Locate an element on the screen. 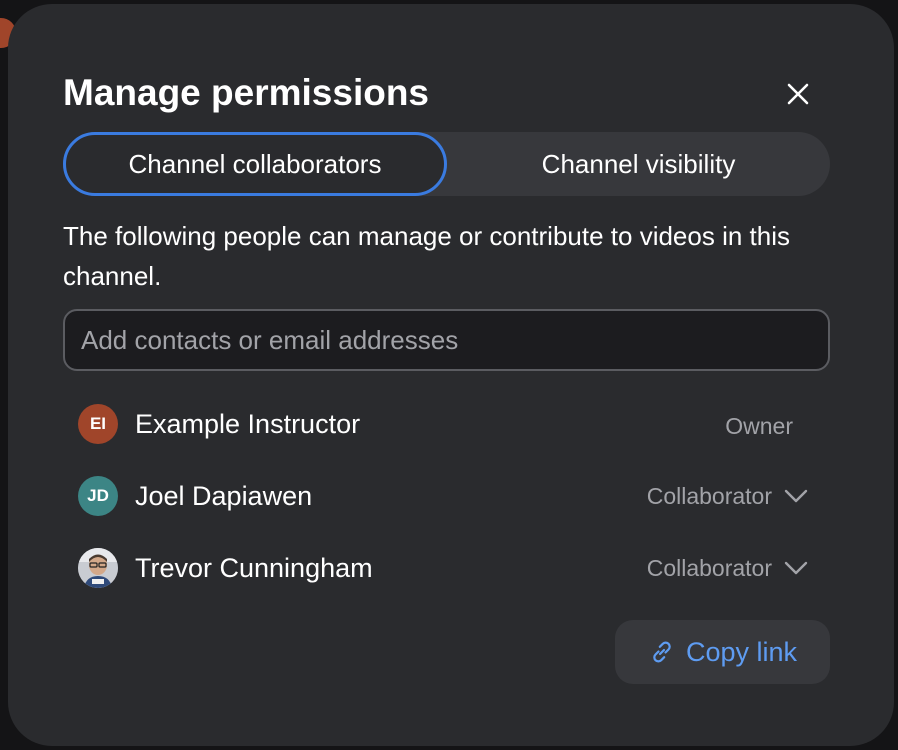 Image resolution: width=898 pixels, height=750 pixels. person-row-example-instructor: EI Example Instructor Owner is located at coordinates (443, 424).